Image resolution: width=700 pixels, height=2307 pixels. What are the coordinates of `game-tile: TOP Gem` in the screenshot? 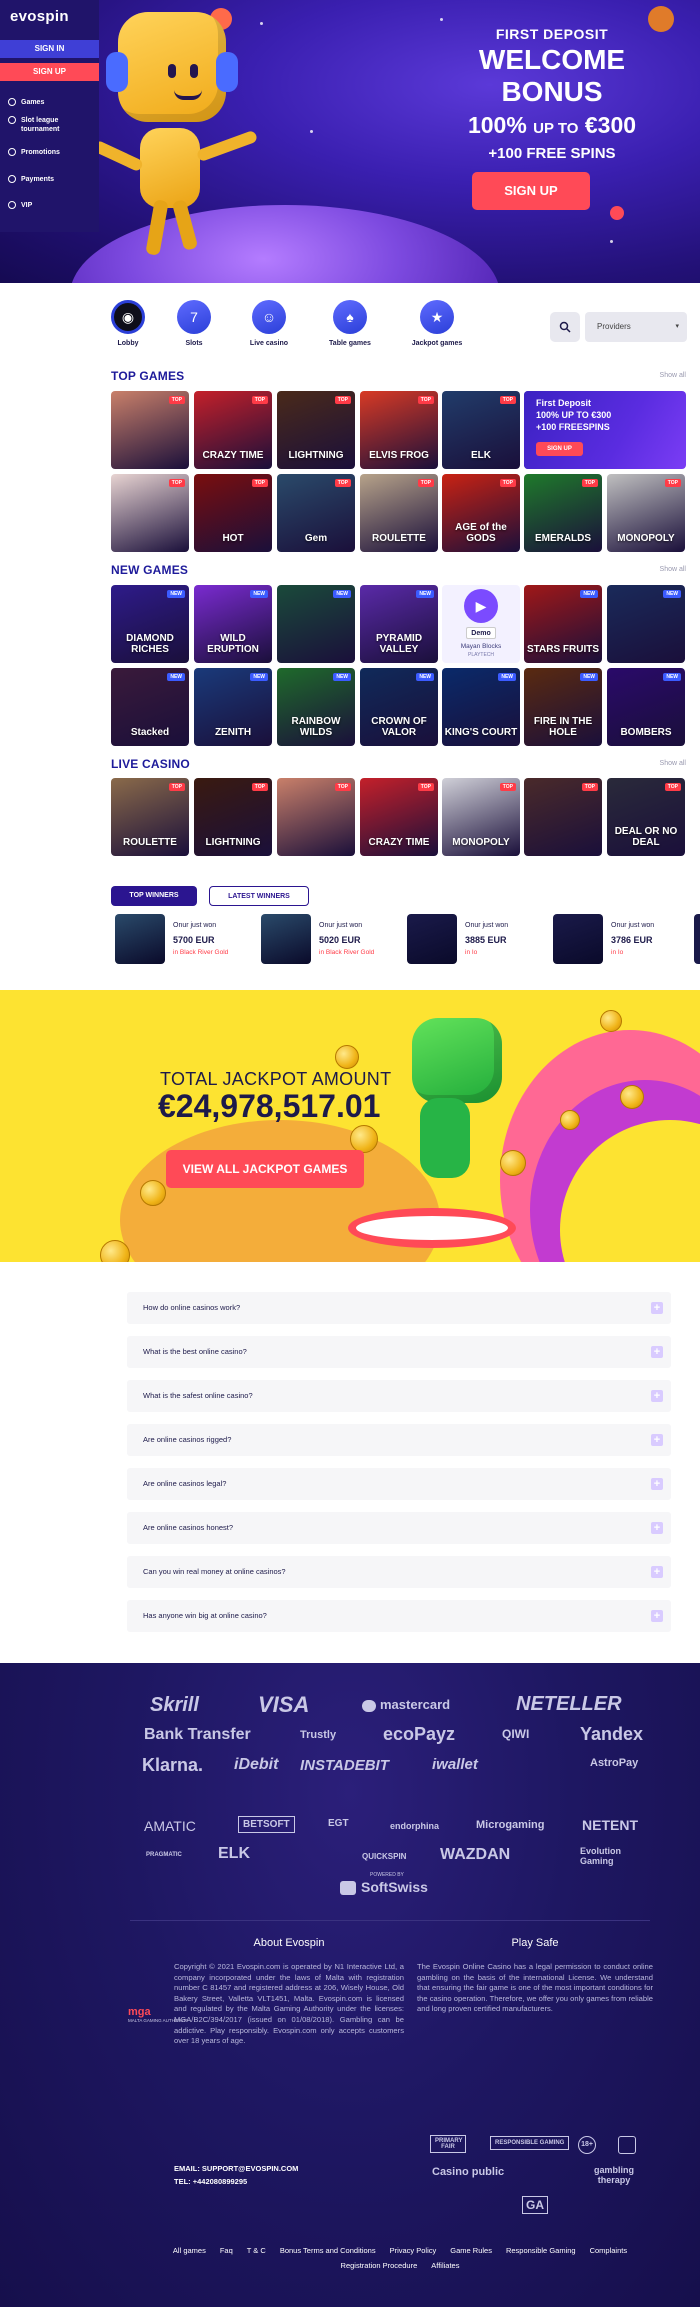 It's located at (316, 513).